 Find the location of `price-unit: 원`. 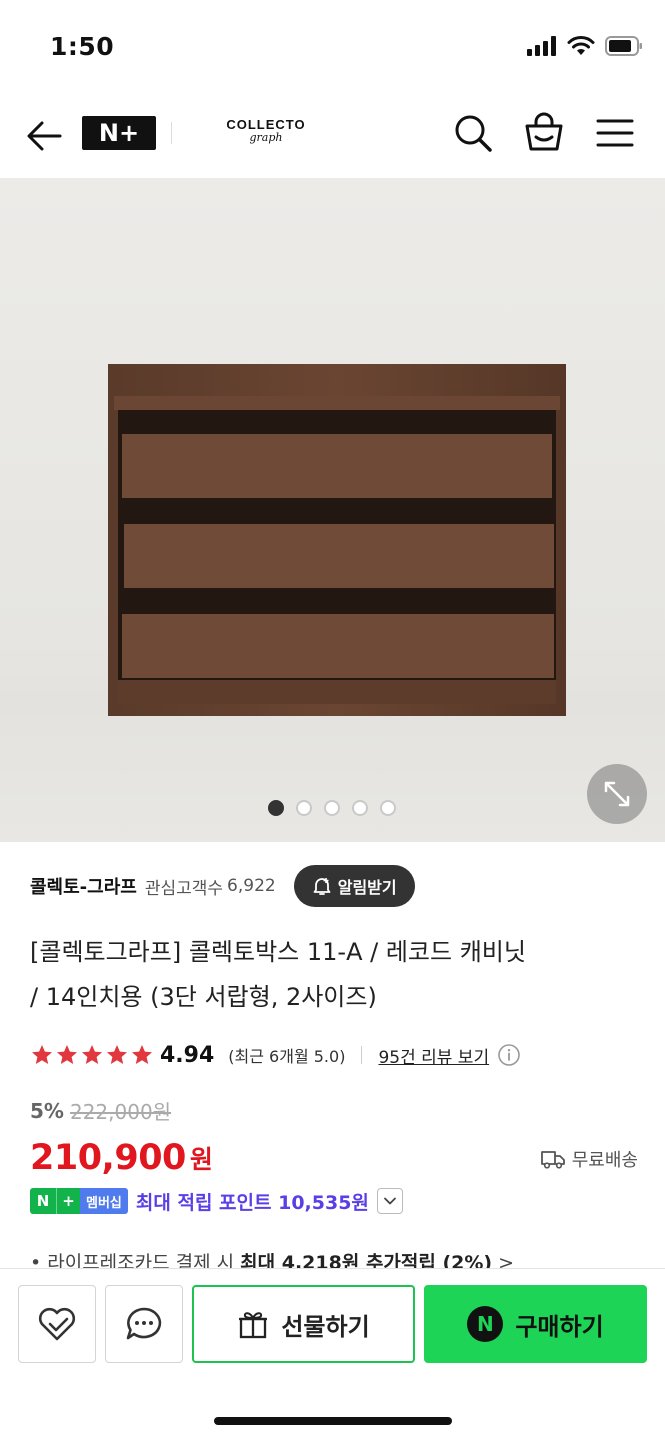

price-unit: 원 is located at coordinates (201, 1159).